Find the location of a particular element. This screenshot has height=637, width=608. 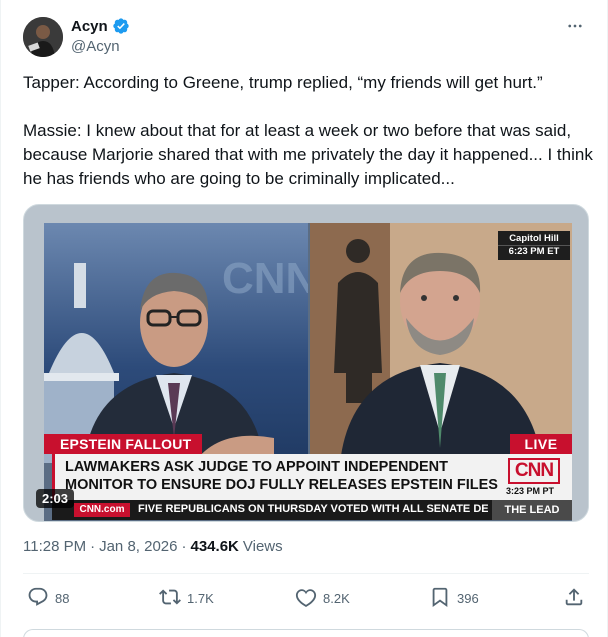

video-duration: 2:03 is located at coordinates (55, 498).